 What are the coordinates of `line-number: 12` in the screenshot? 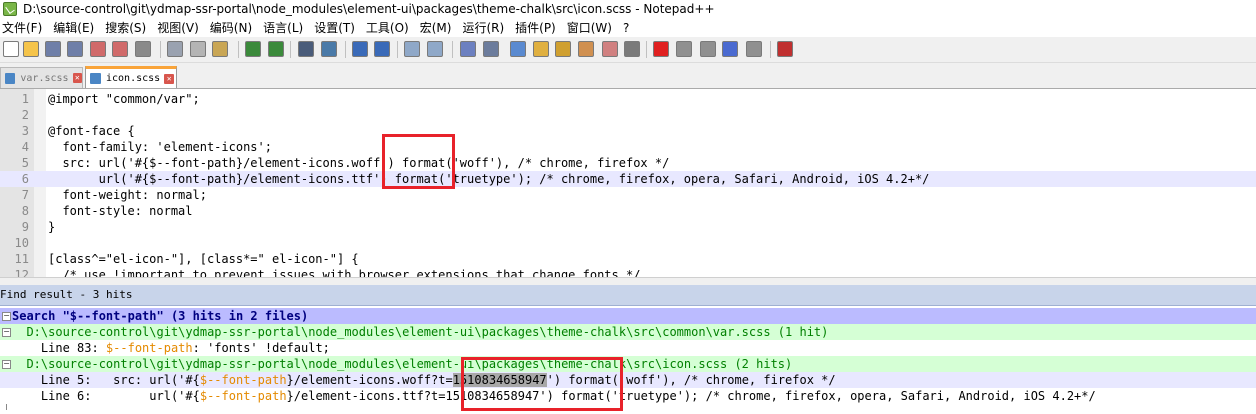 It's located at (21, 272).